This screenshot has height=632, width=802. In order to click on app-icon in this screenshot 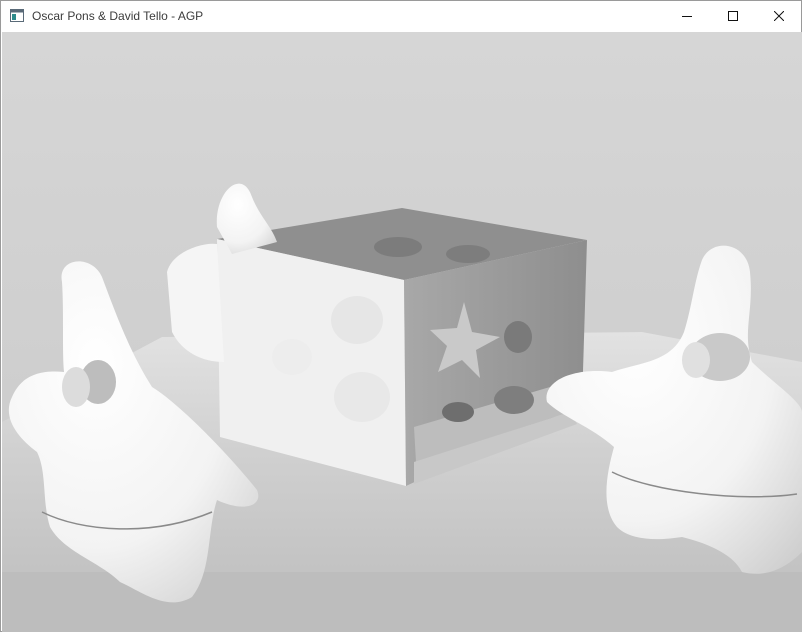, I will do `click(17, 15)`.